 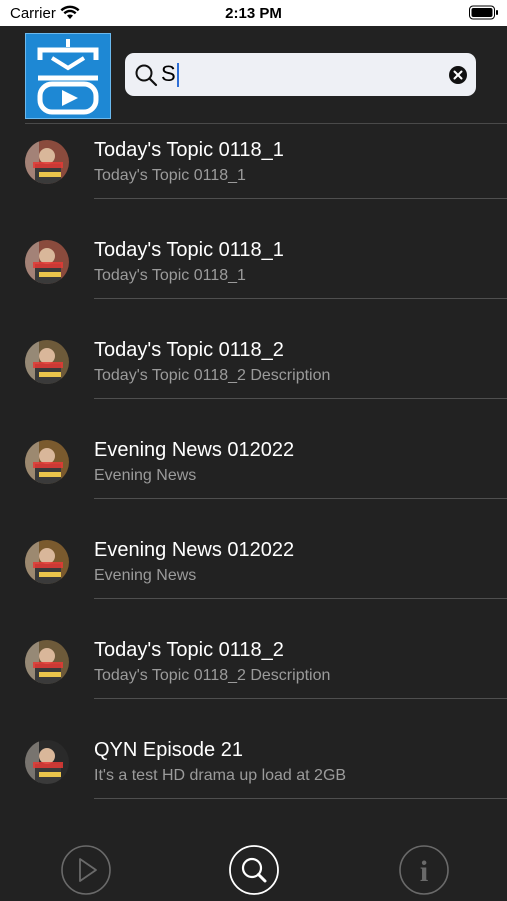 I want to click on status-time: 2:13 PM, so click(x=253, y=13).